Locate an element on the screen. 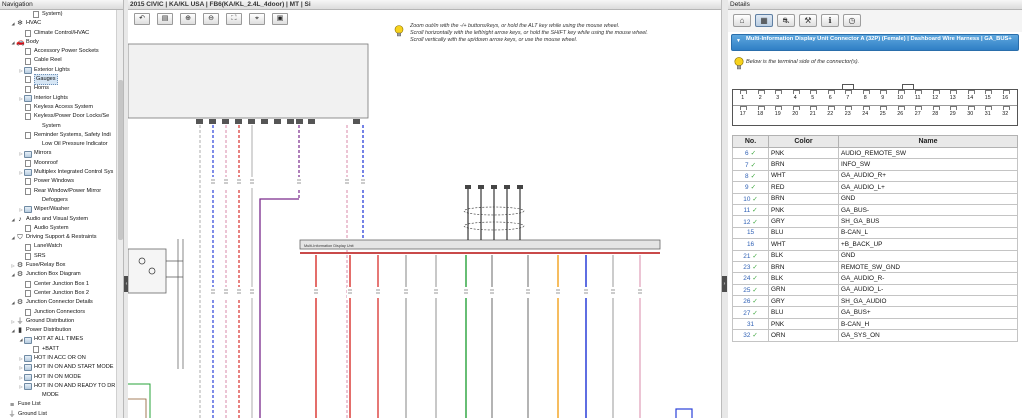 This screenshot has height=418, width=1022. pin-no-cell: 24 ✓ is located at coordinates (750, 278).